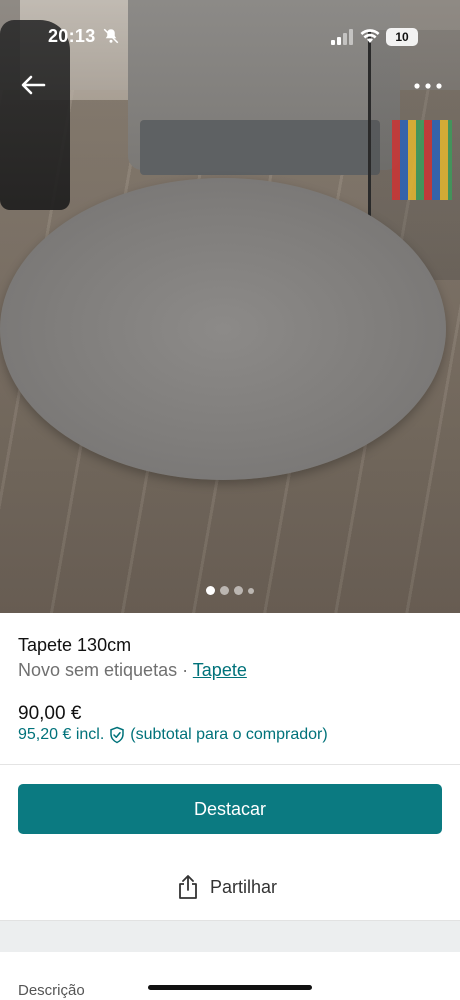 This screenshot has width=460, height=1000. I want to click on share-button: Partilhar, so click(226, 887).